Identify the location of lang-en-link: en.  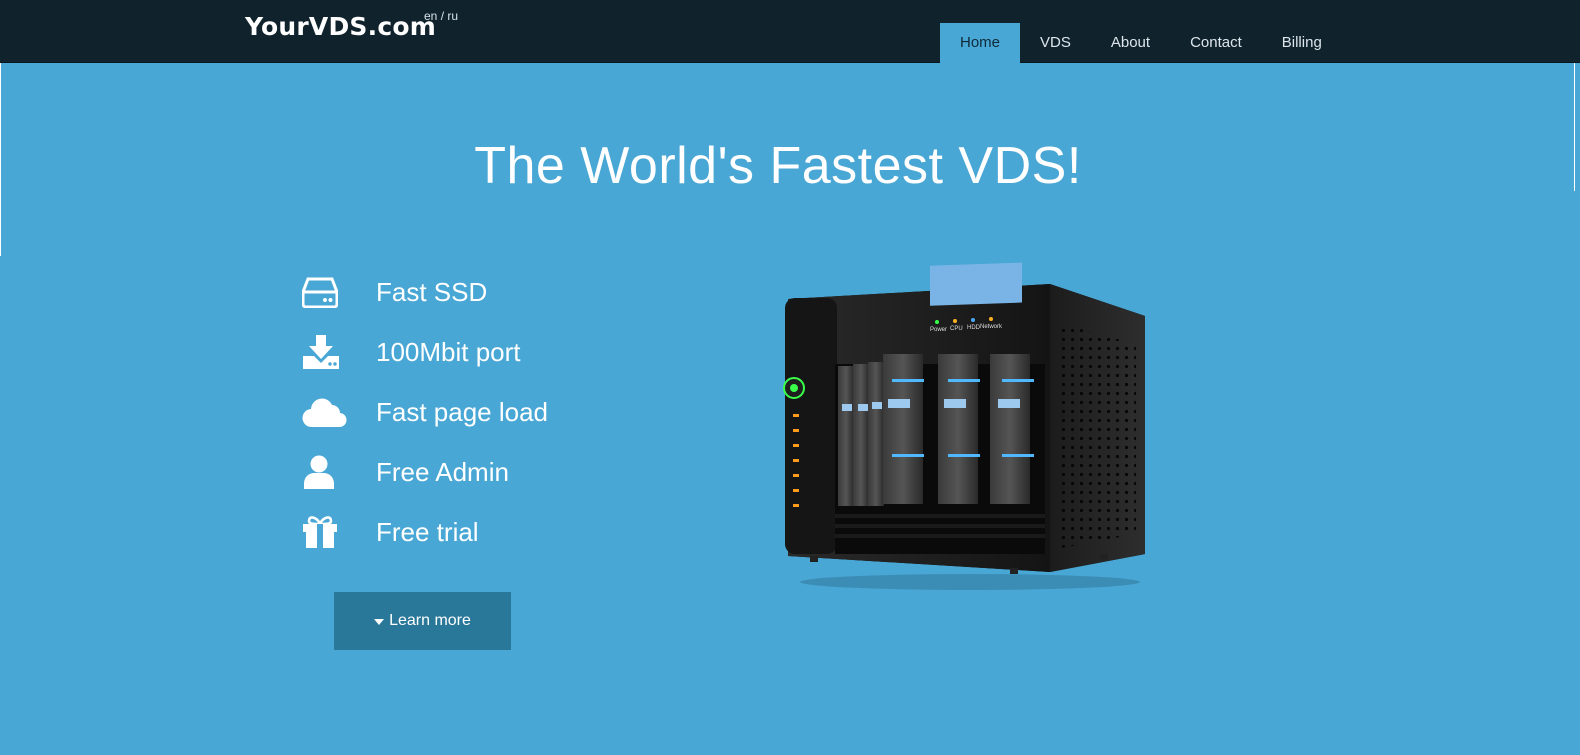
(430, 16).